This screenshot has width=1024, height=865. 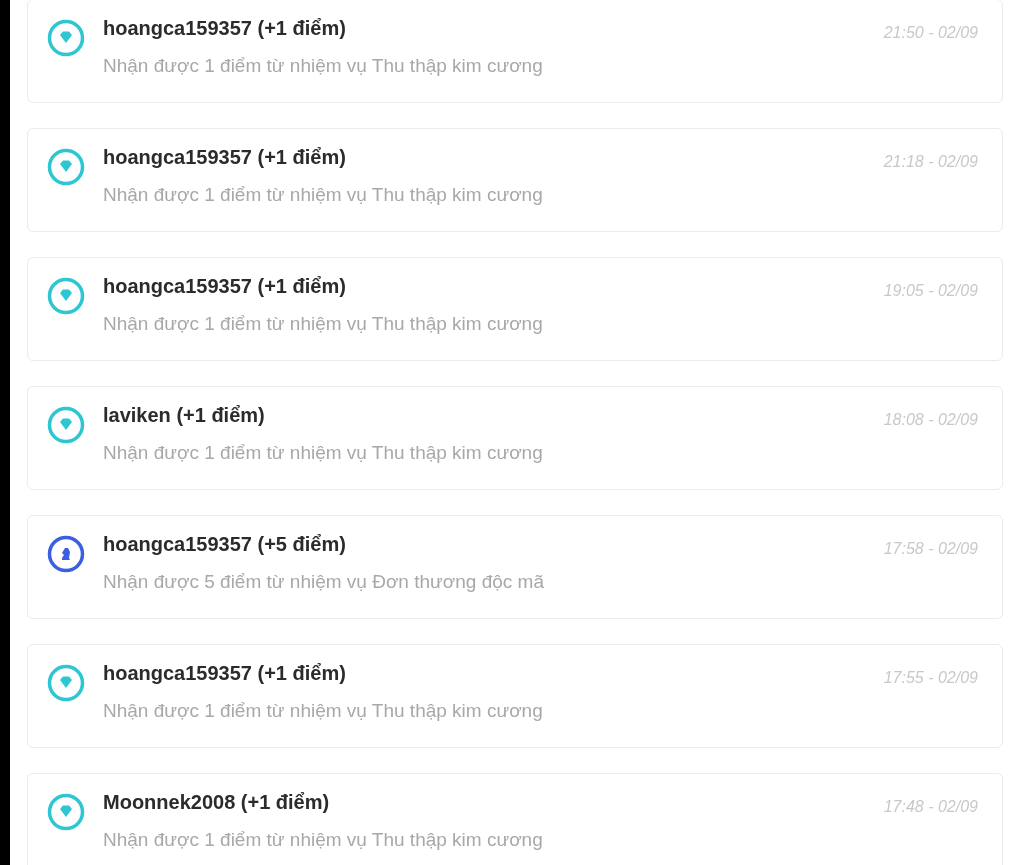 I want to click on notification-title: Moonnek2008 (+1 điểm), so click(x=217, y=802).